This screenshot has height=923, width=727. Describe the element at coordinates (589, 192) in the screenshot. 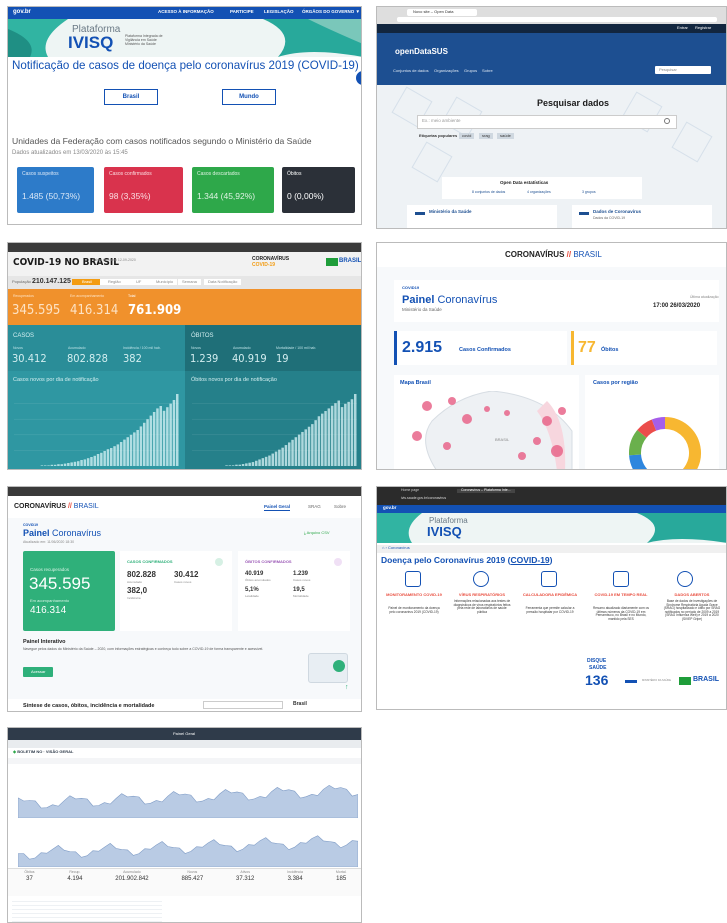

I see `stat-grupos: 3 grupos` at that location.